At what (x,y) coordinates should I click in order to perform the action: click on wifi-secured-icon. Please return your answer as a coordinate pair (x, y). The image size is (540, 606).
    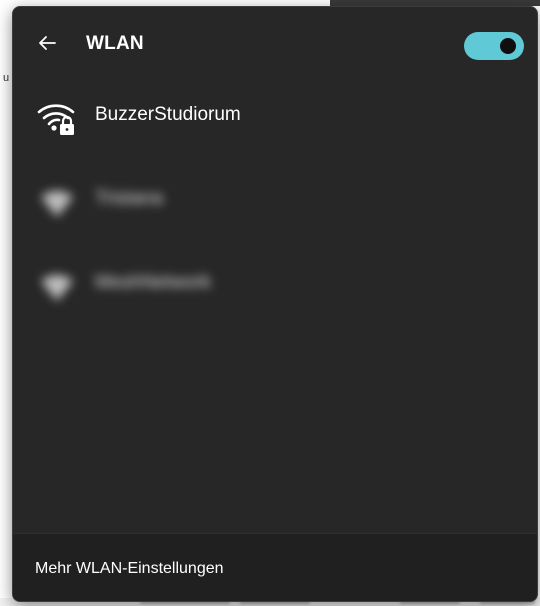
    Looking at the image, I should click on (56, 119).